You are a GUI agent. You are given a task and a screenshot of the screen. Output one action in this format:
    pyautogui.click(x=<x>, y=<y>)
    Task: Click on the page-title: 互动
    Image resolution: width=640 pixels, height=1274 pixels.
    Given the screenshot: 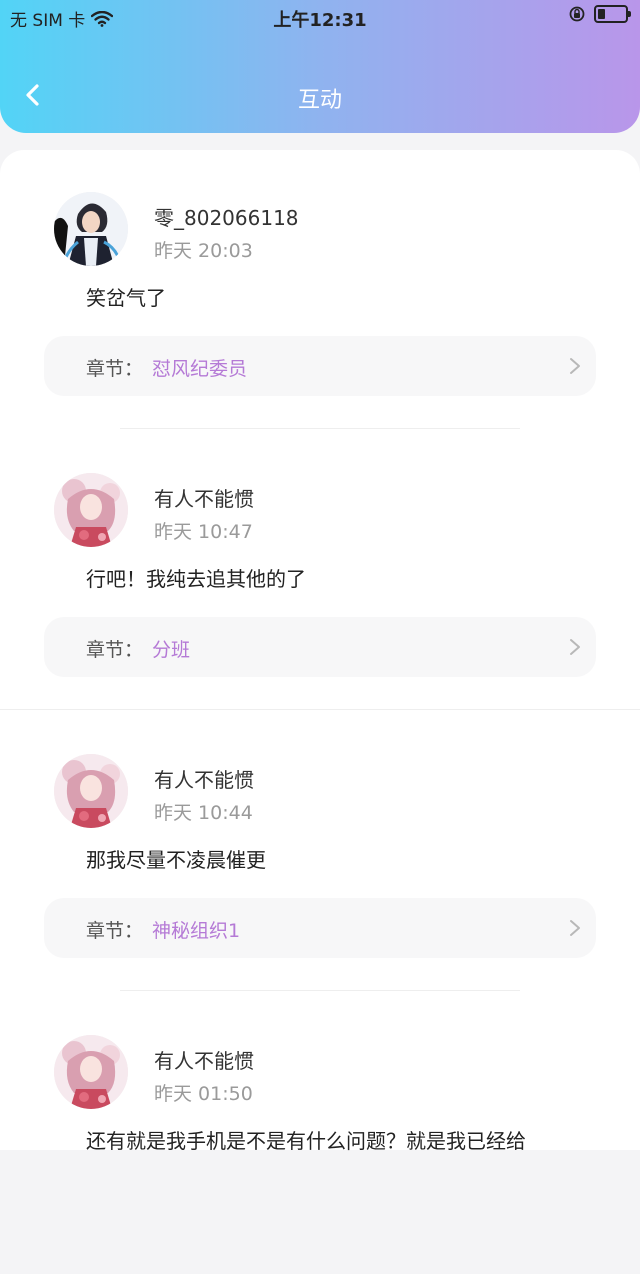 What is the action you would take?
    pyautogui.click(x=319, y=100)
    